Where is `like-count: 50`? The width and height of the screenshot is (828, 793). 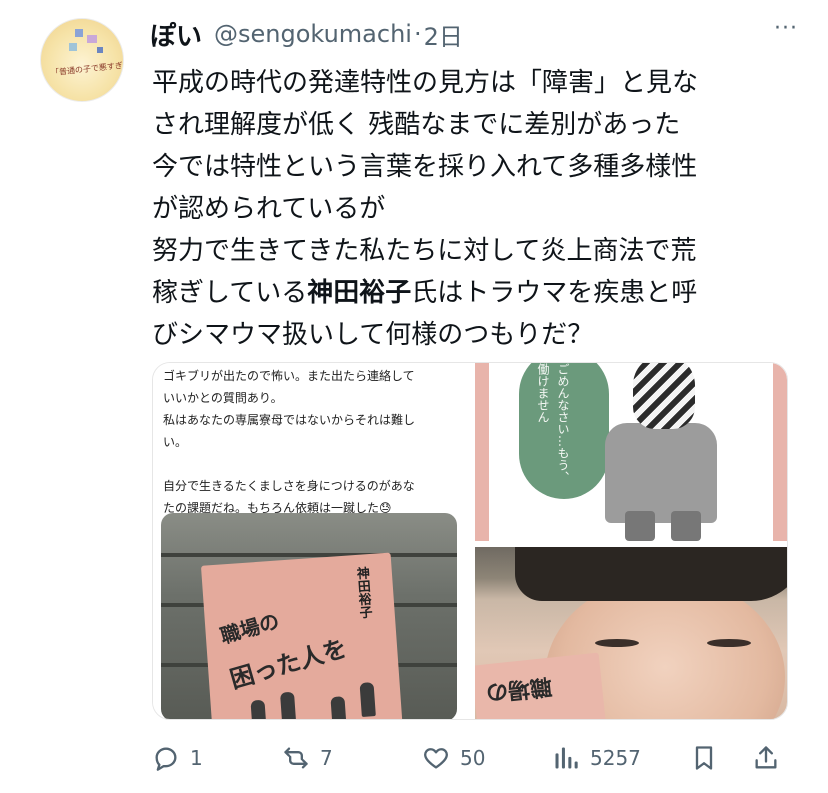 like-count: 50 is located at coordinates (473, 758).